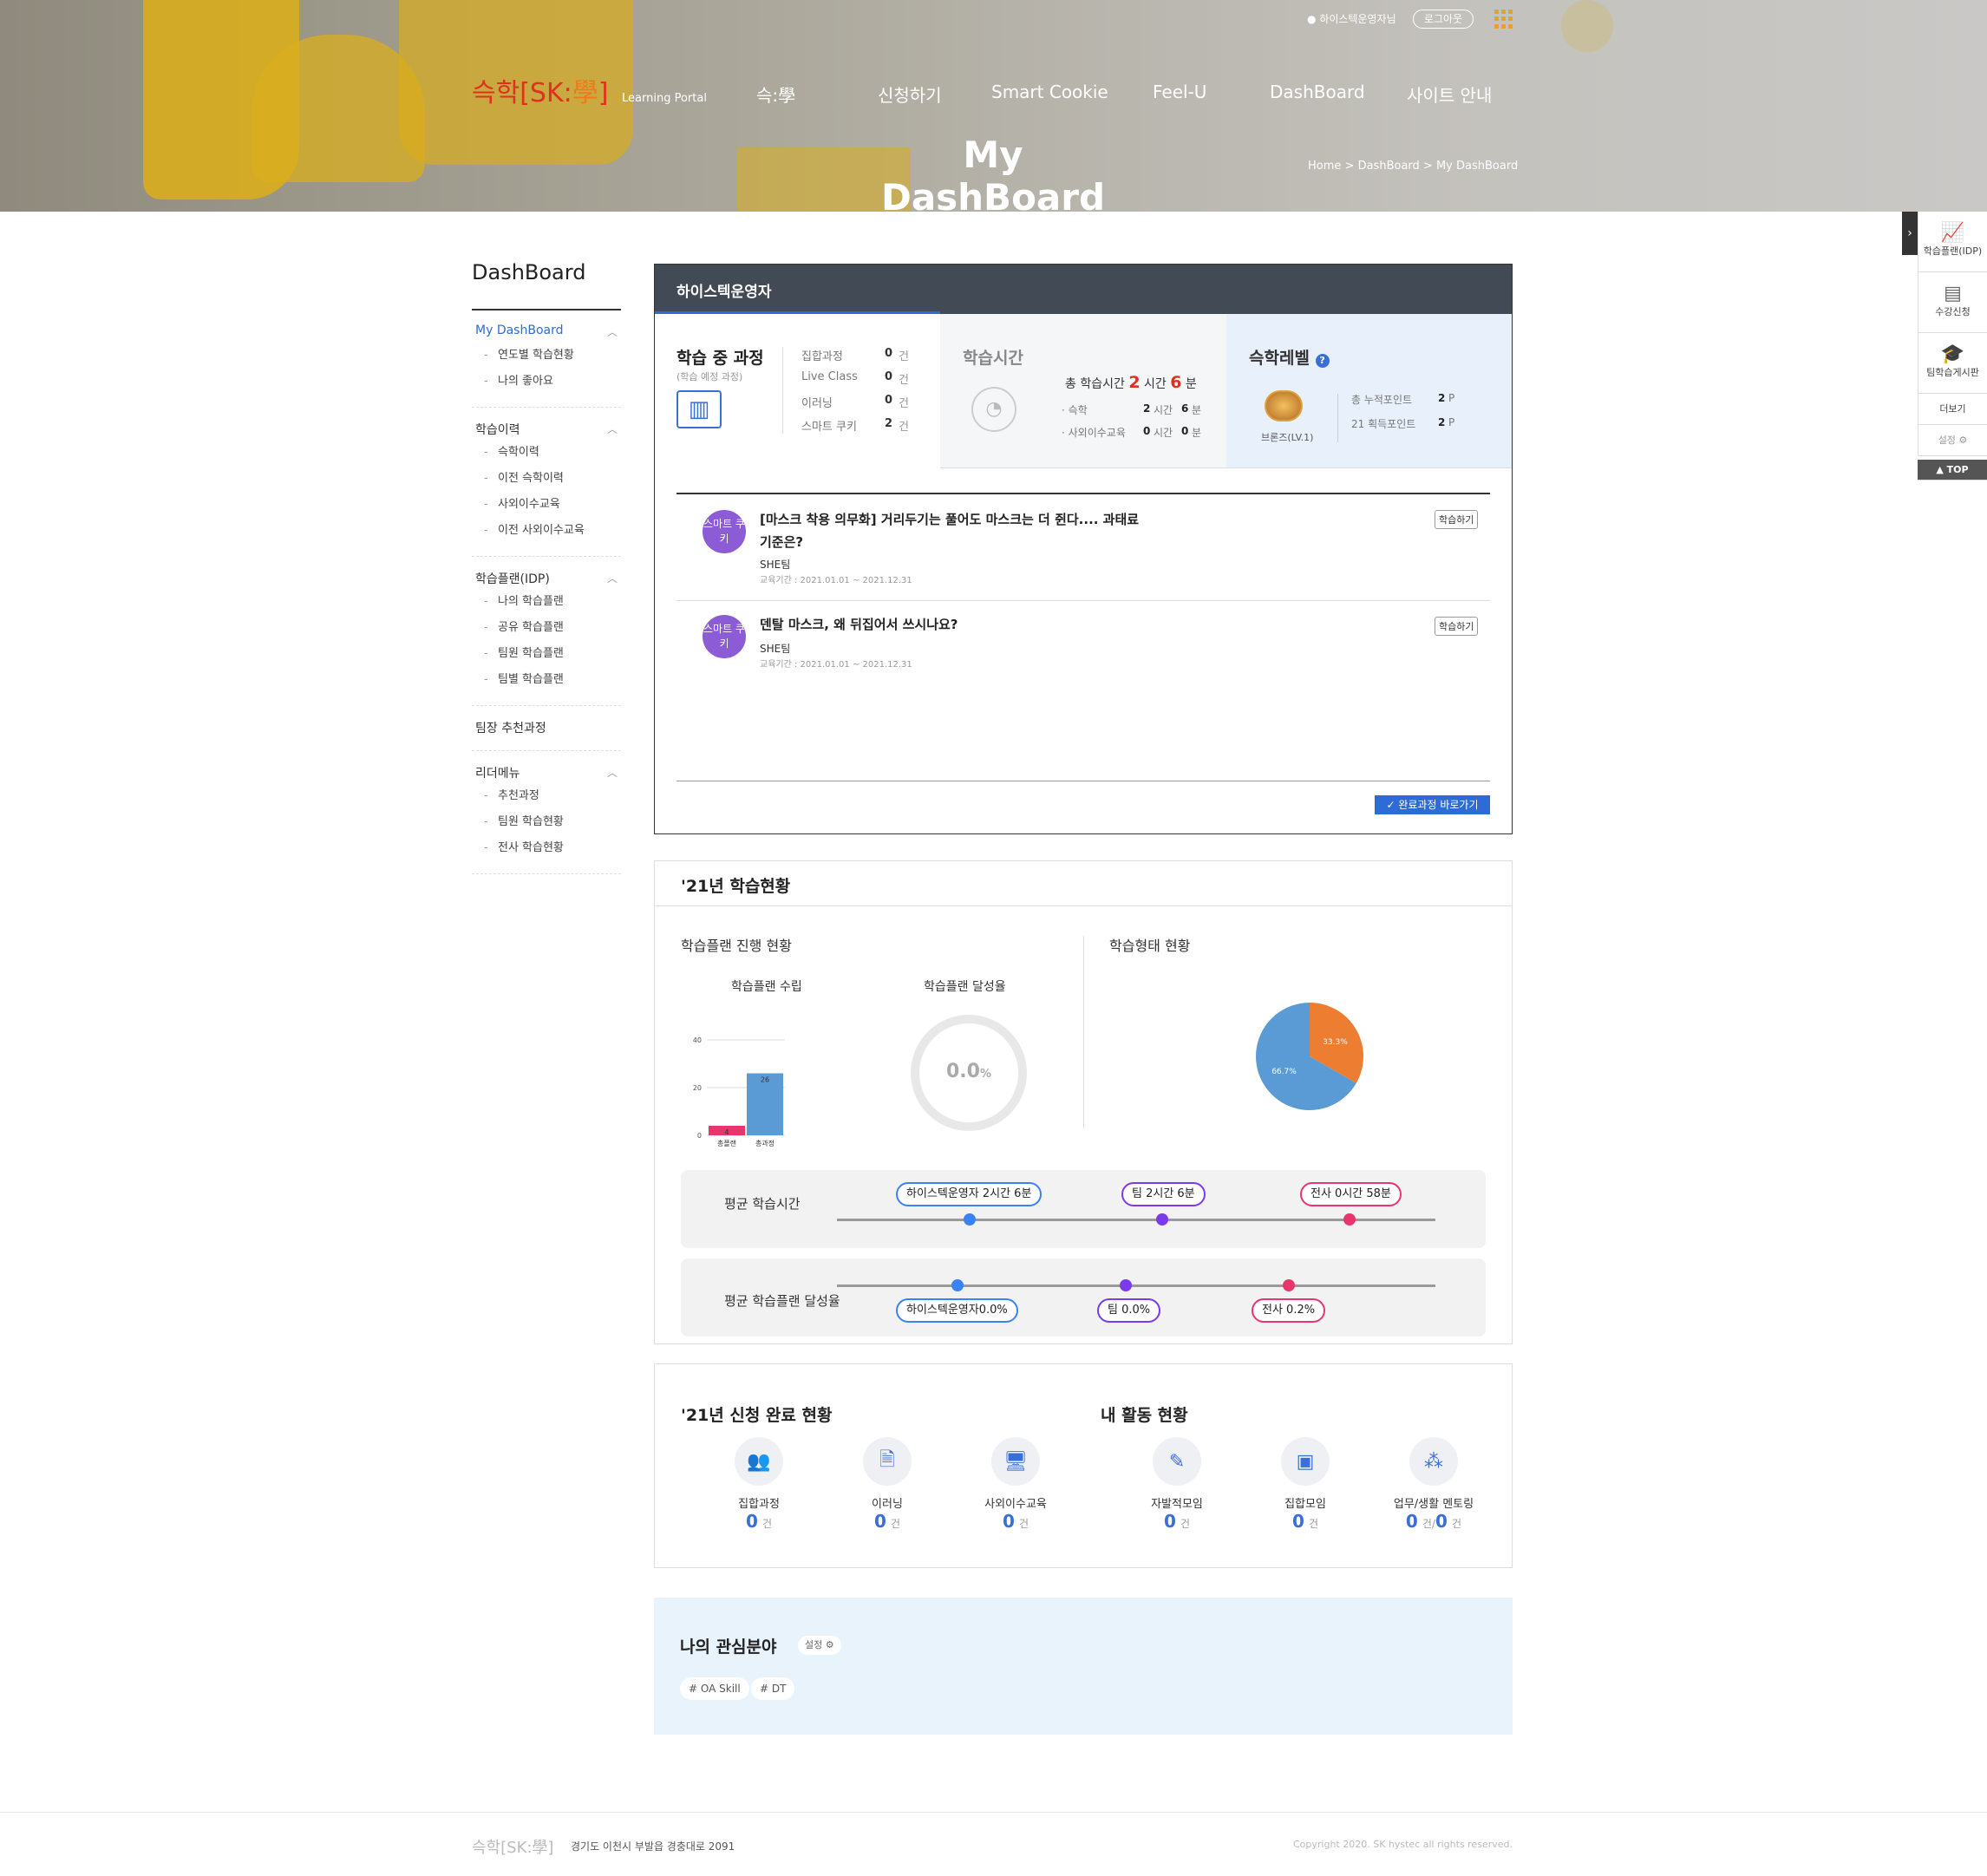 This screenshot has width=1987, height=1876. I want to click on quick-idp: 📈 학습플랜(IDP), so click(1953, 242).